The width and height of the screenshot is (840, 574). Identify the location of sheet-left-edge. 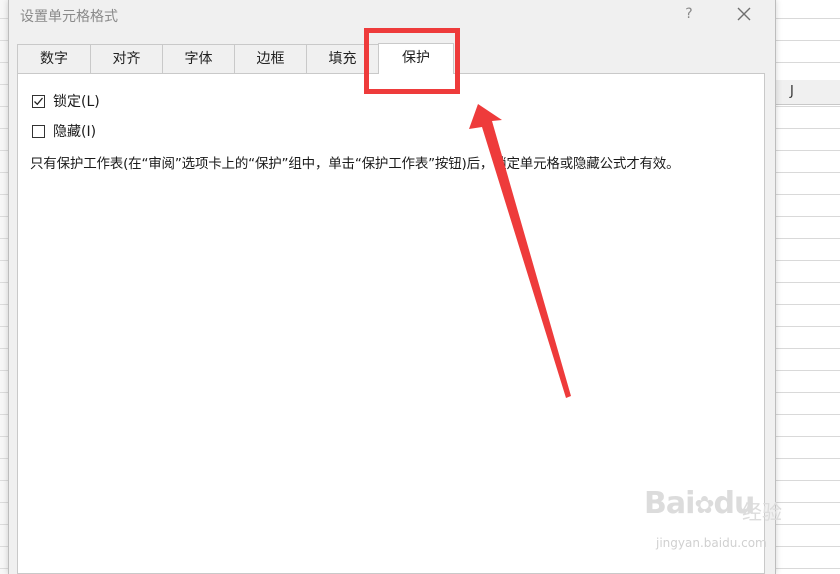
(4, 287).